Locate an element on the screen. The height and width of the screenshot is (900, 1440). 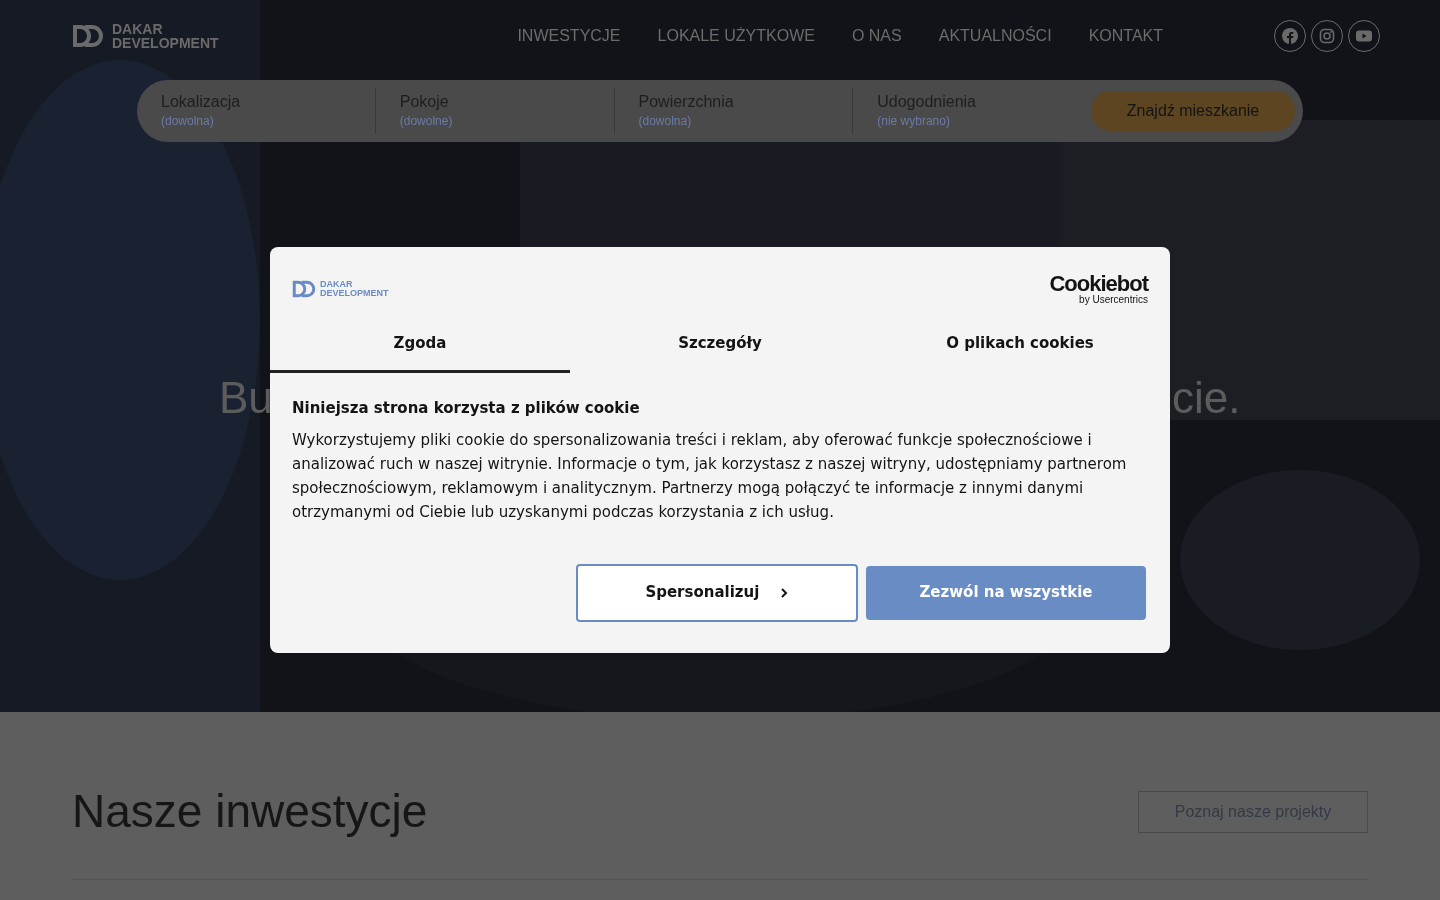
filter-value: (nie wybrano) is located at coordinates (914, 121).